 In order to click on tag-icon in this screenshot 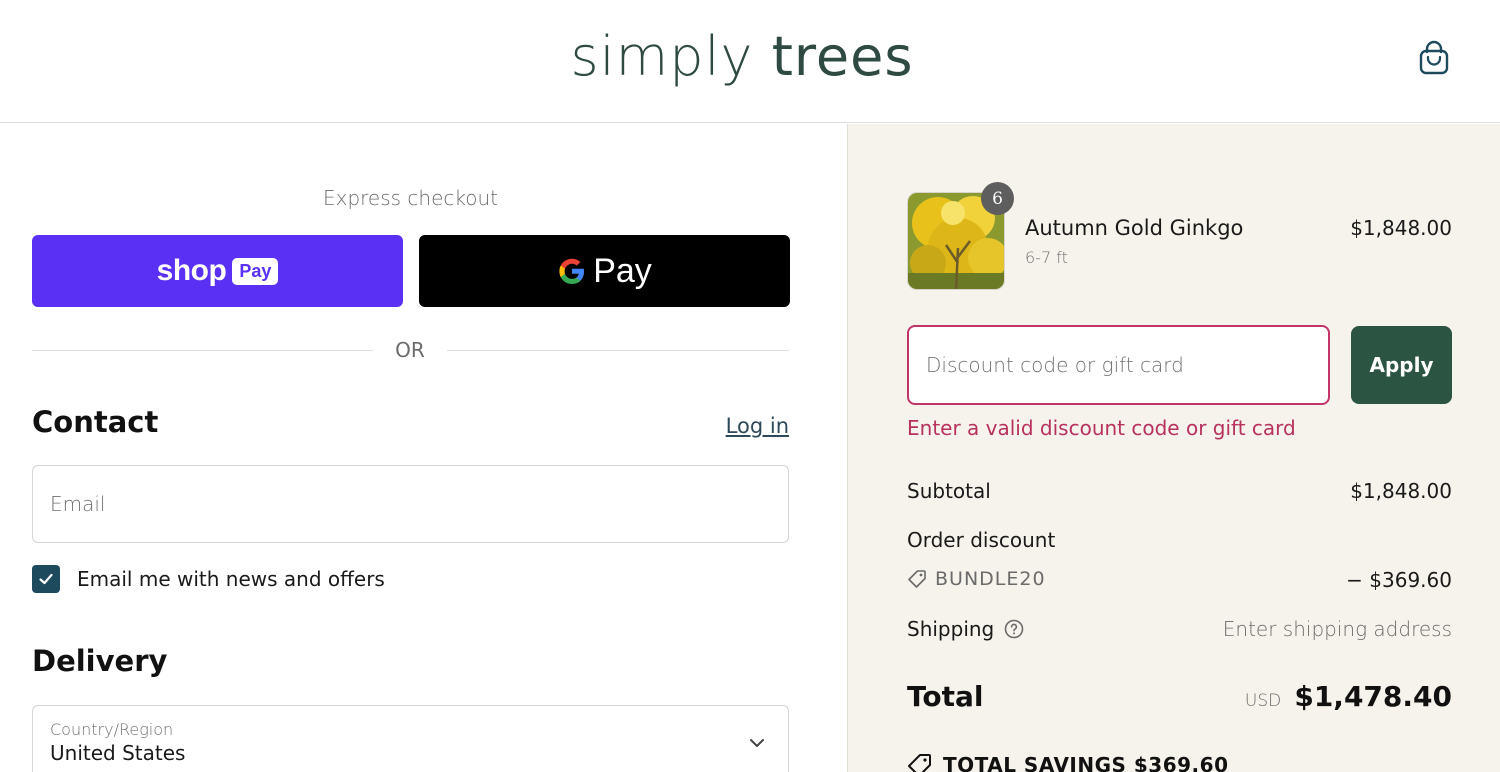, I will do `click(917, 579)`.